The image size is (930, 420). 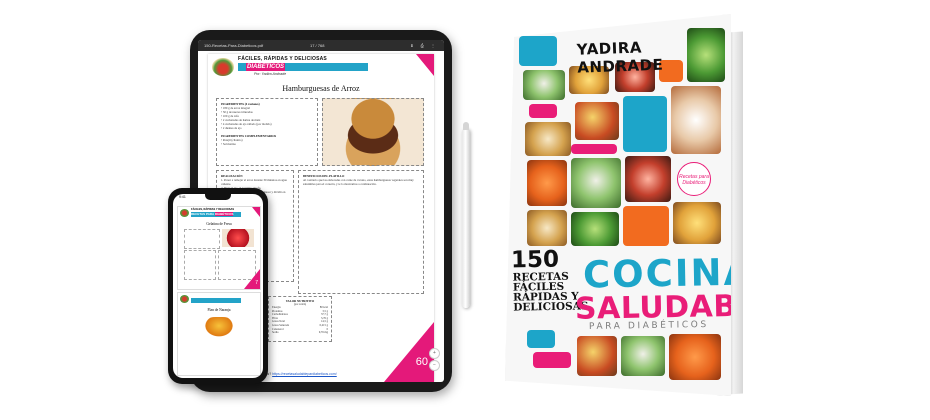 What do you see at coordinates (421, 362) in the screenshot?
I see `page-number: 60` at bounding box center [421, 362].